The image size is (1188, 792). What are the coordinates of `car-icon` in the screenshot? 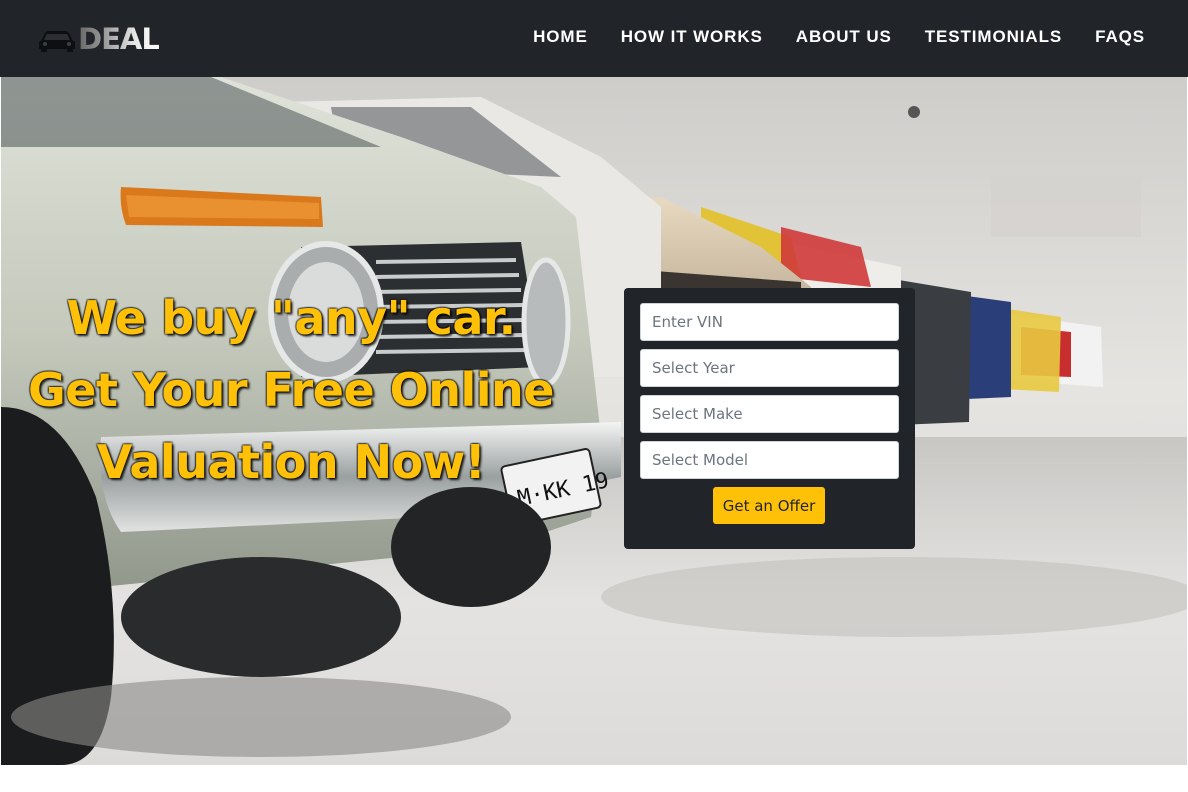 It's located at (57, 41).